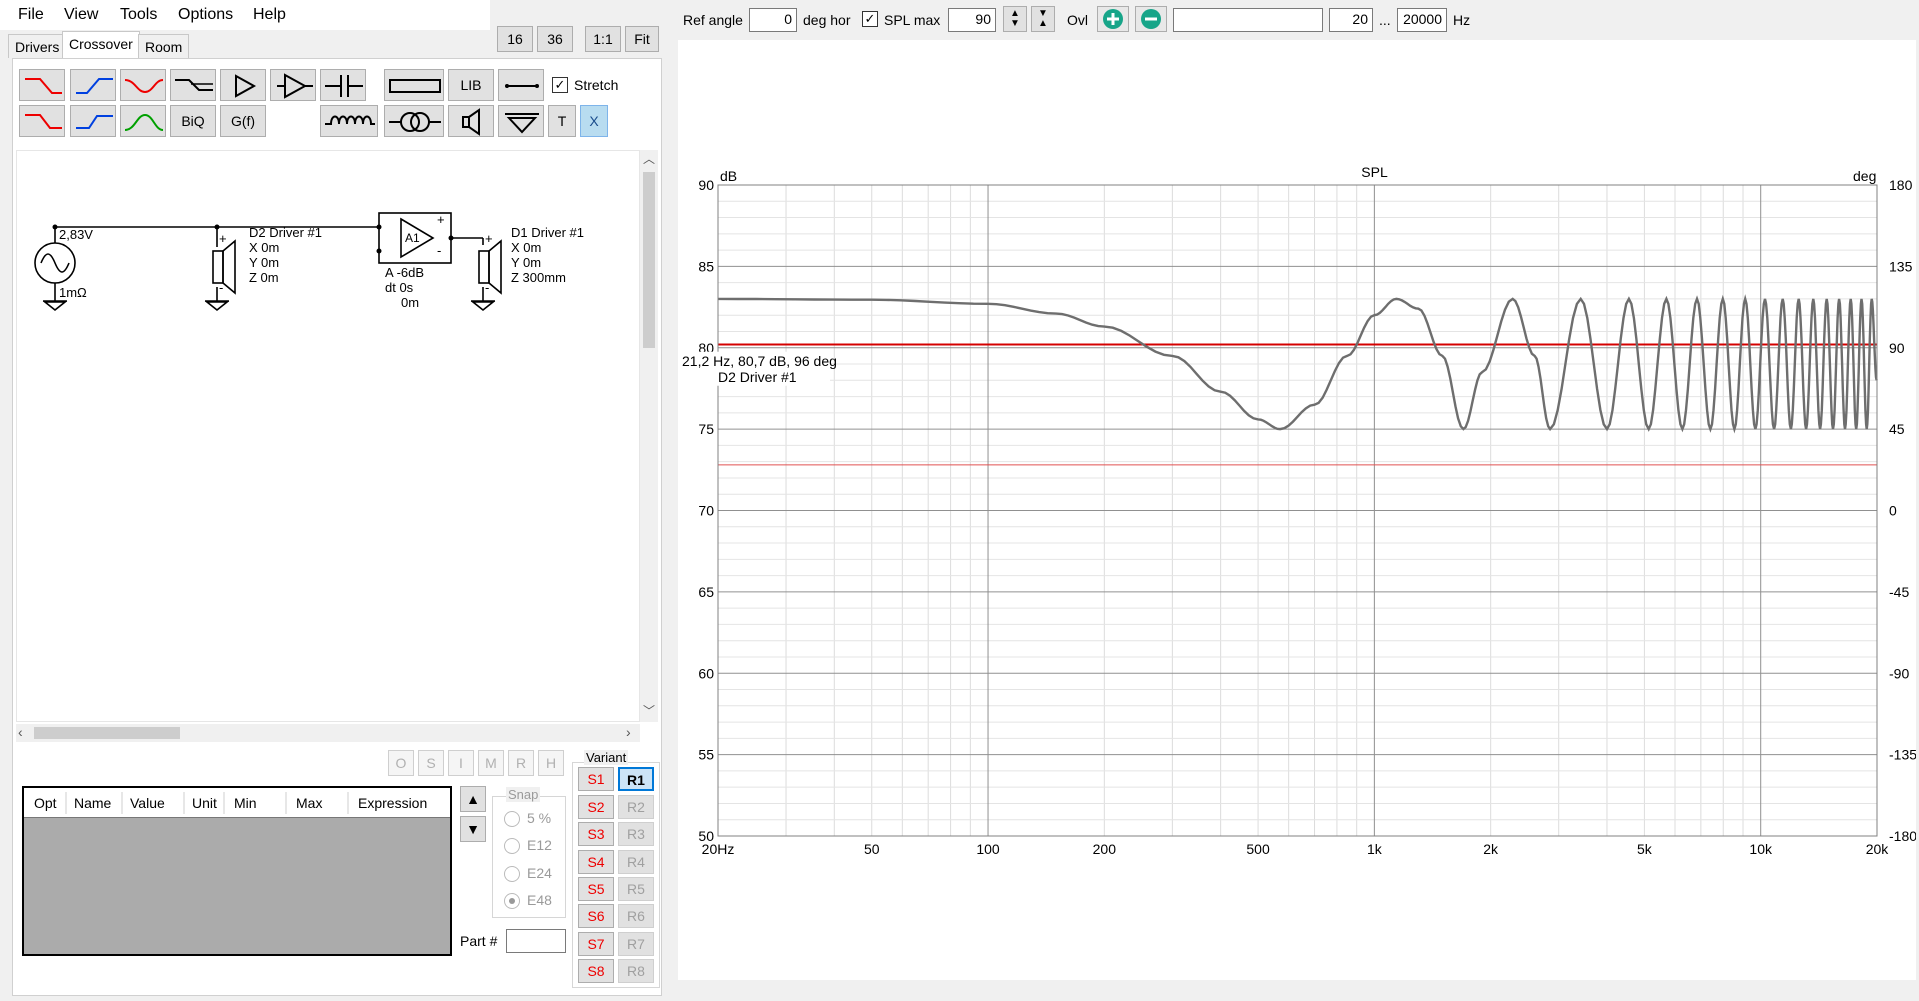 The width and height of the screenshot is (1919, 1001). Describe the element at coordinates (81, 15) in the screenshot. I see `menu-view: View` at that location.